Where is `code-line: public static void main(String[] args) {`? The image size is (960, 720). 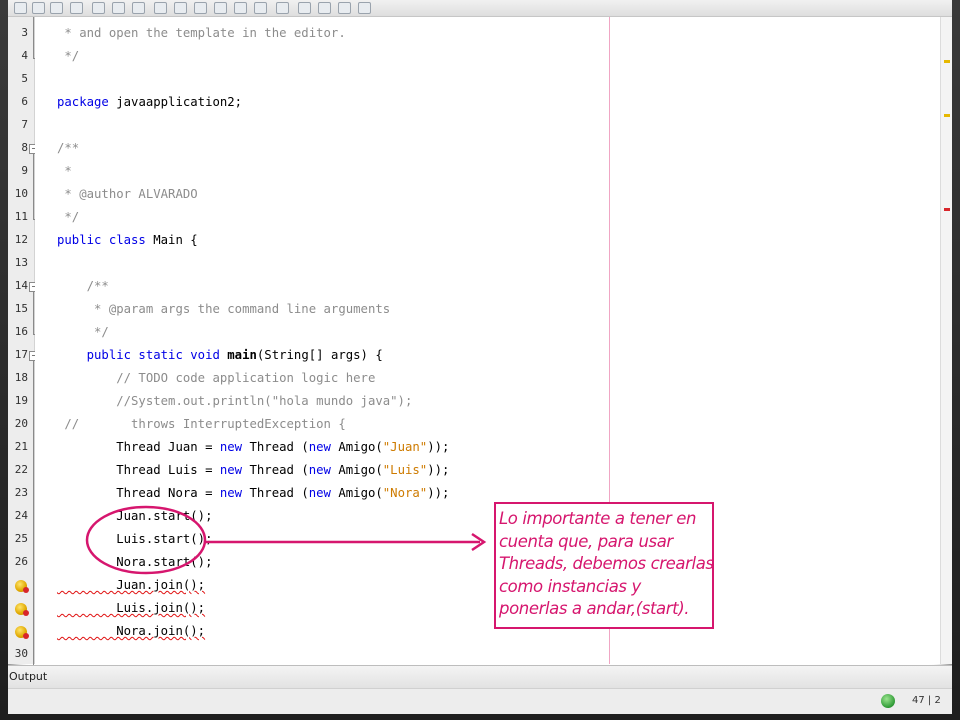 code-line: public static void main(String[] args) { is located at coordinates (220, 355).